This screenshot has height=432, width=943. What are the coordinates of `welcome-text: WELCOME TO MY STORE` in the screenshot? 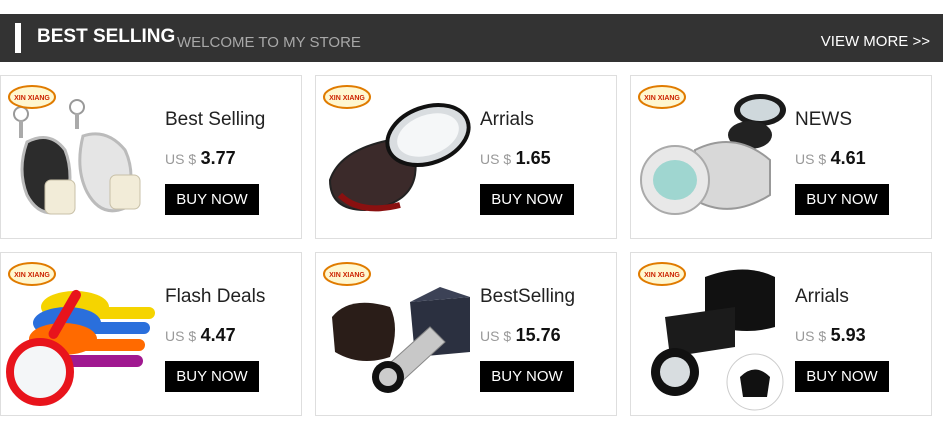 It's located at (269, 42).